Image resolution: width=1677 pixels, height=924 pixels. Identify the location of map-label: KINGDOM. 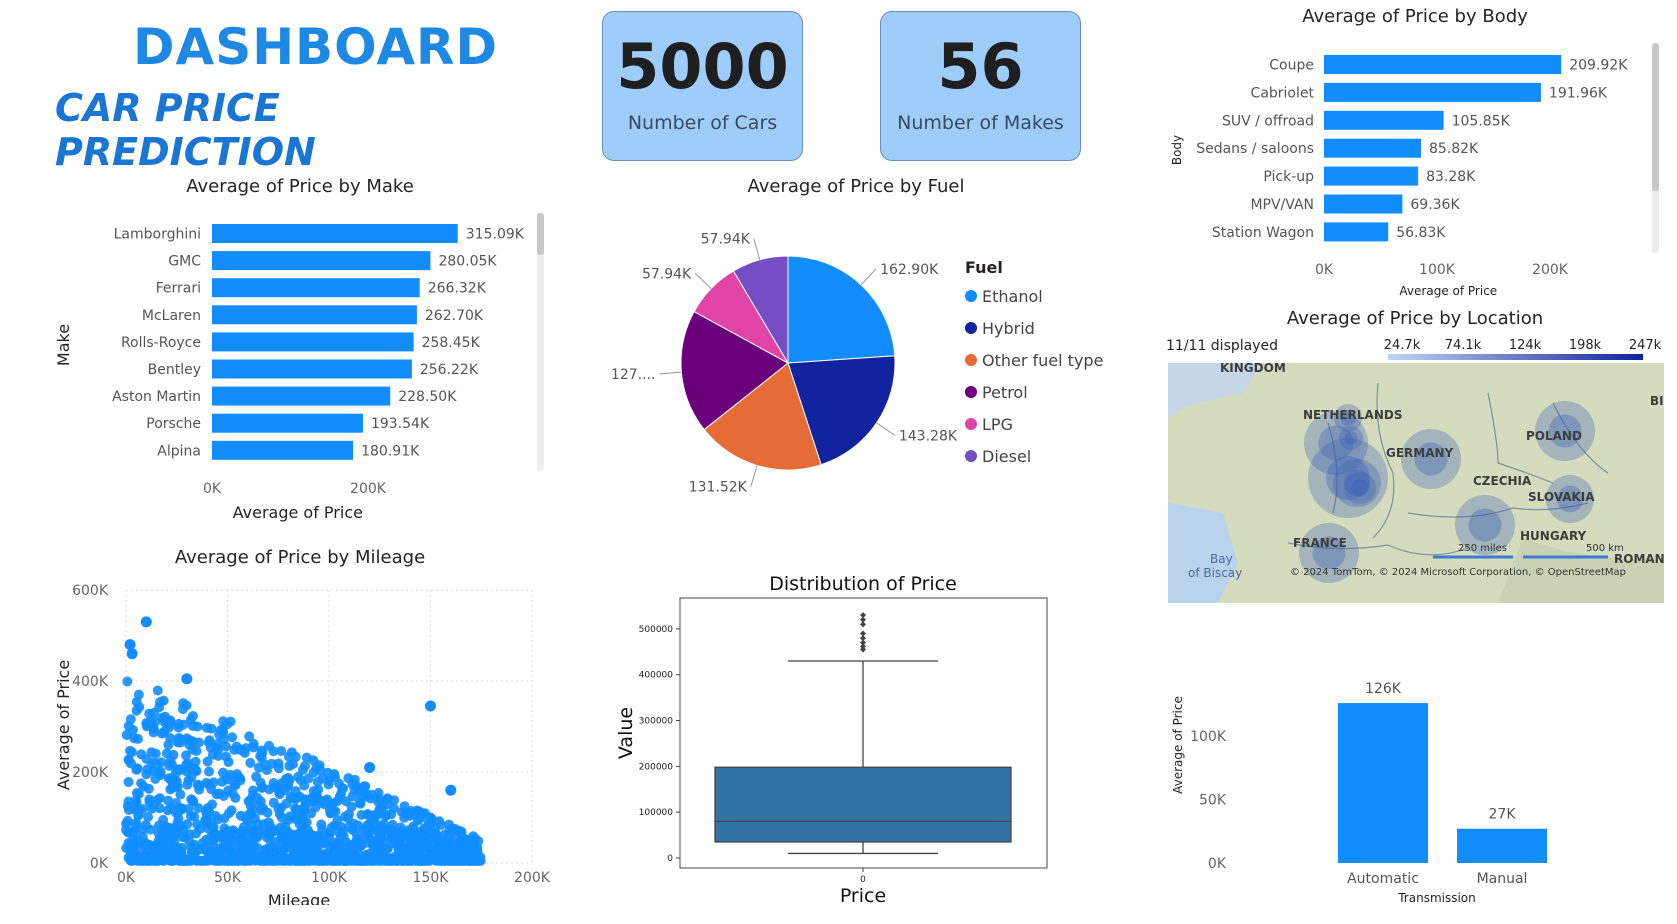
(1253, 369).